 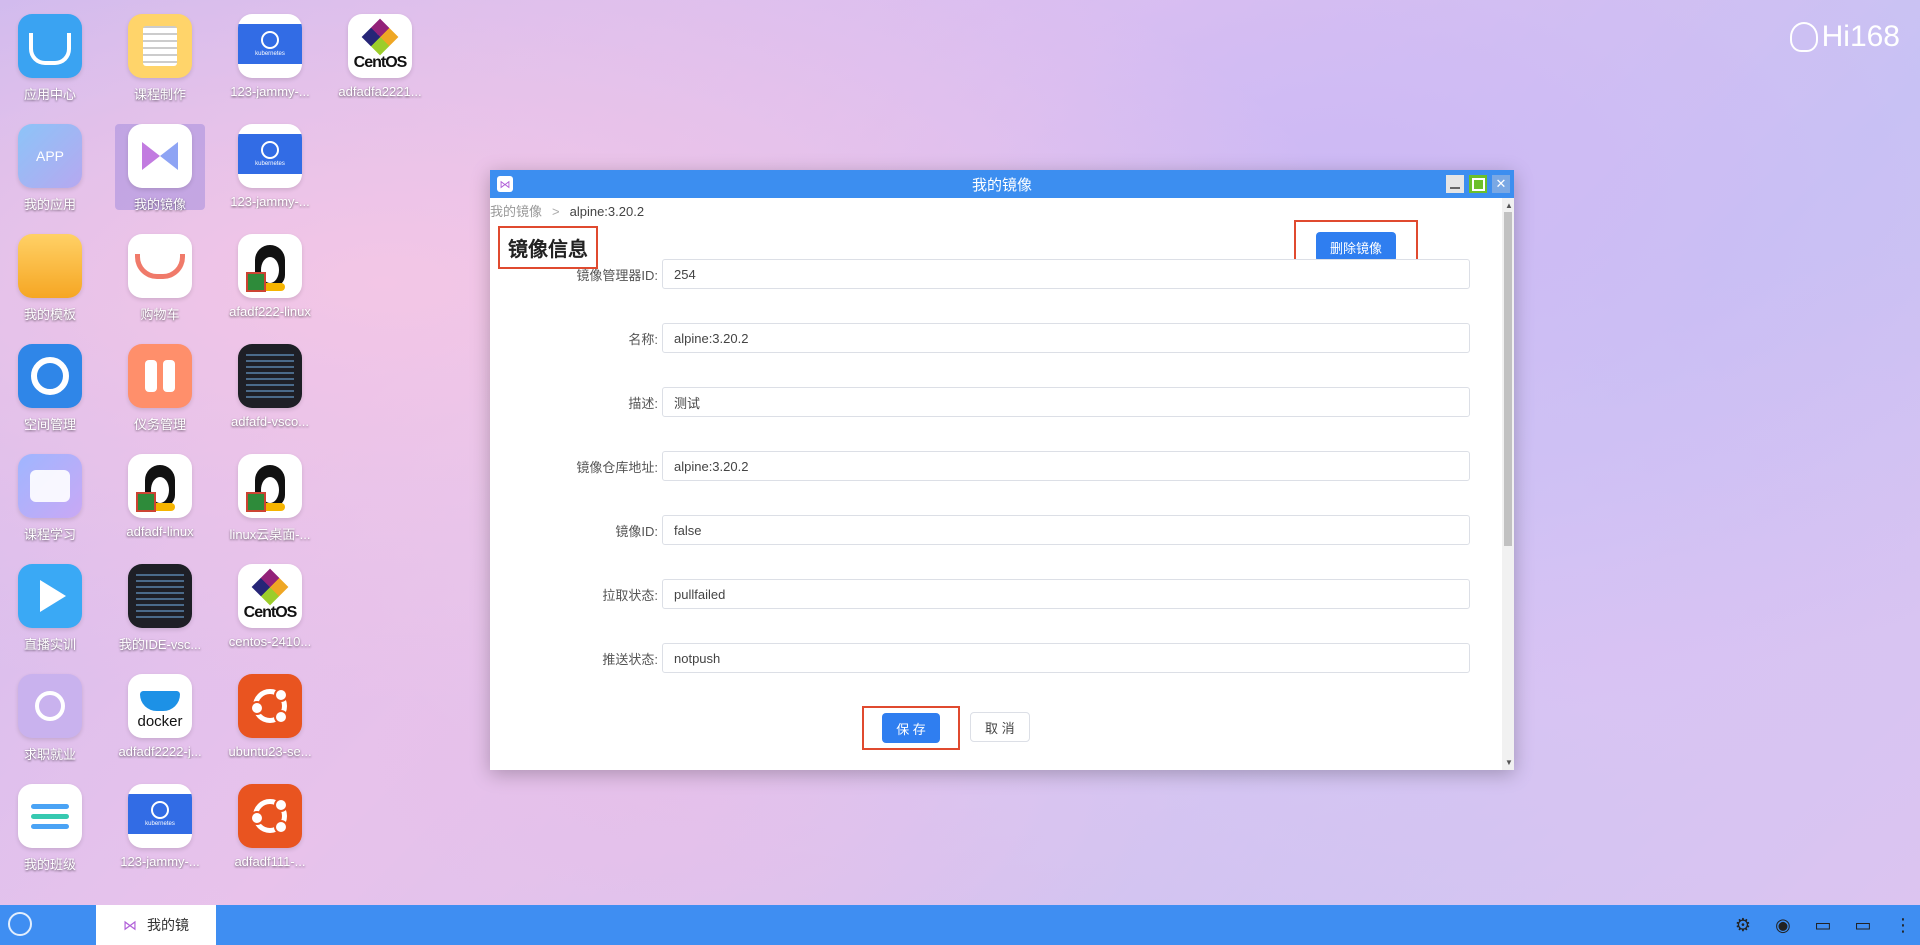 I want to click on desktop-icon-my-class: 我的班级, so click(x=50, y=828).